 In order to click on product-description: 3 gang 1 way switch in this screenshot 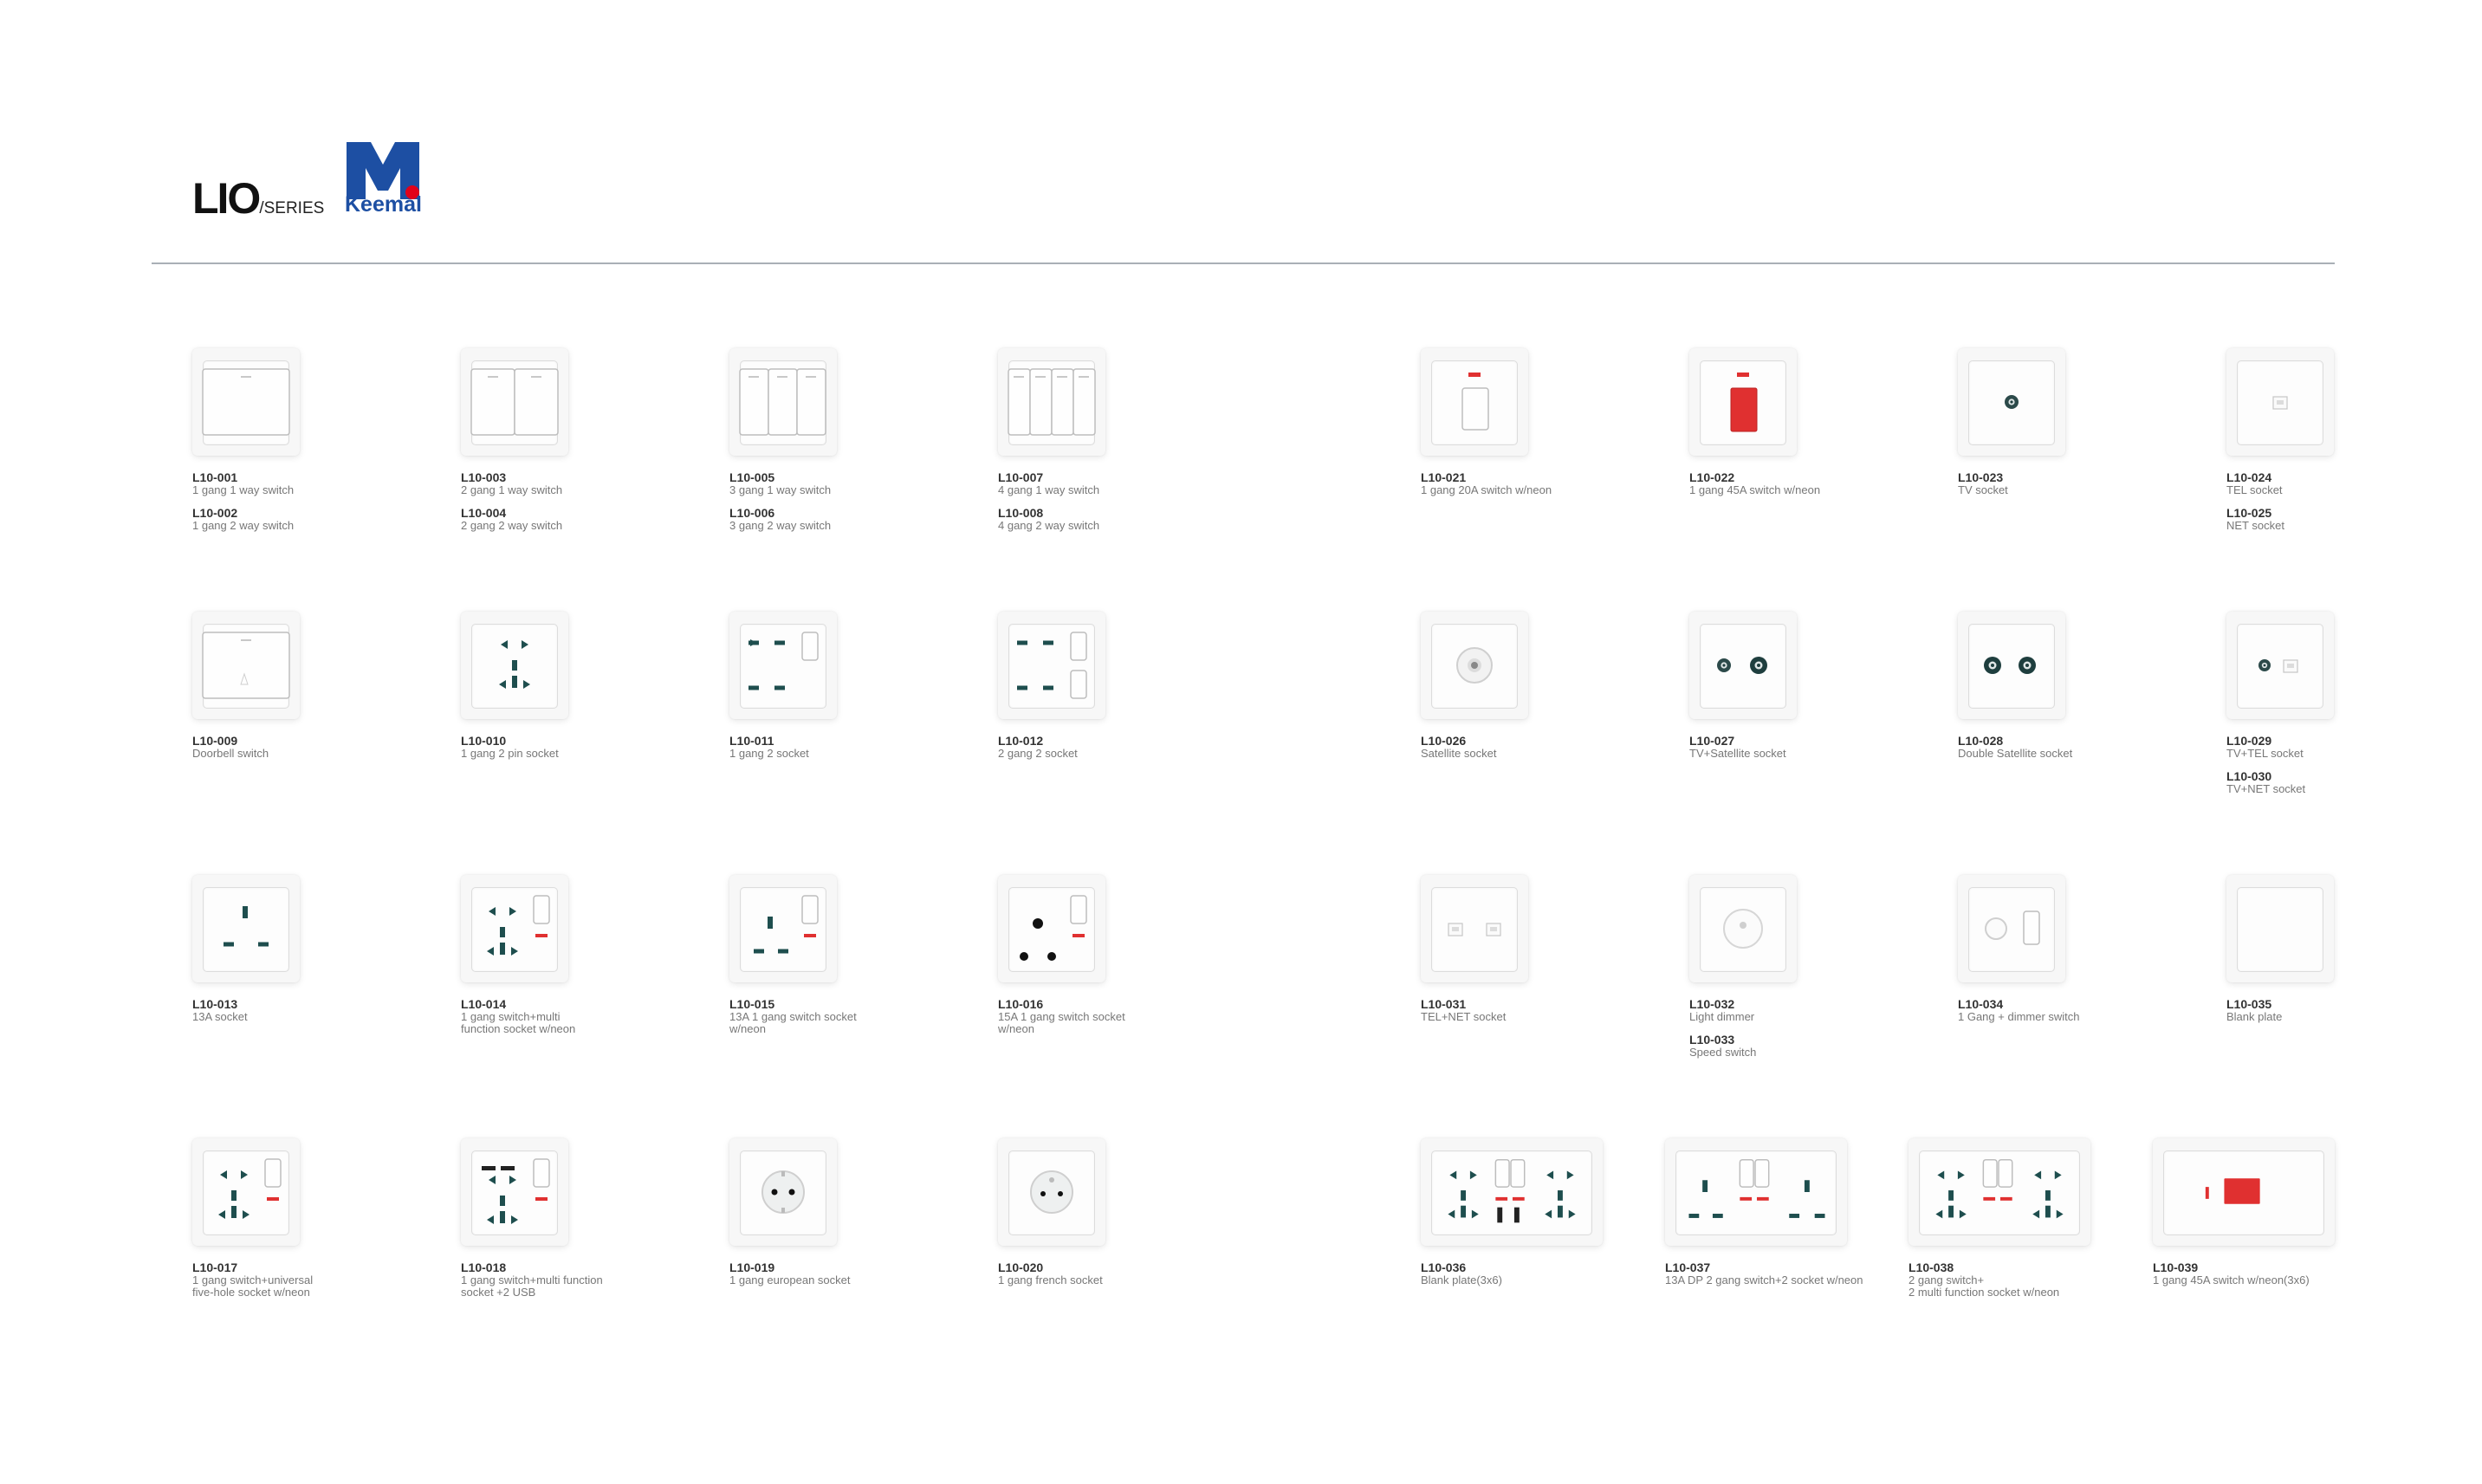, I will do `click(780, 489)`.